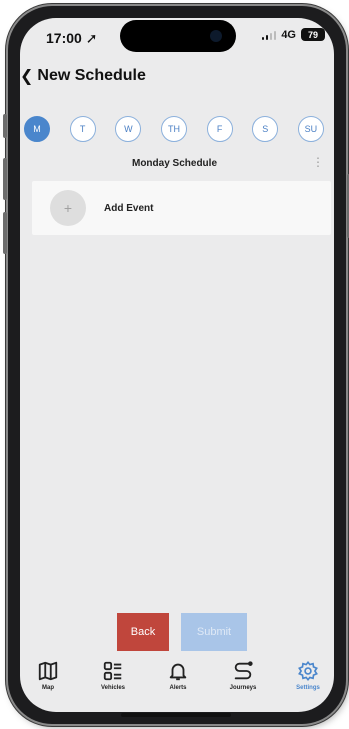 The image size is (349, 729). What do you see at coordinates (5, 233) in the screenshot?
I see `volume-down-button` at bounding box center [5, 233].